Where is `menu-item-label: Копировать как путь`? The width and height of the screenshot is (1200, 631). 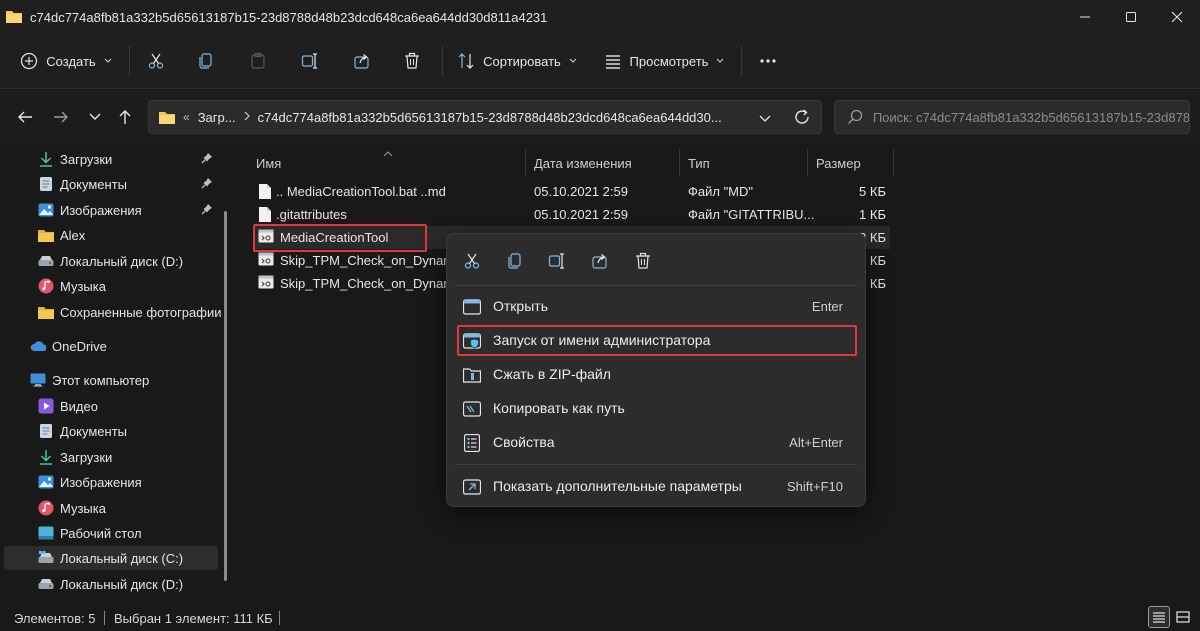
menu-item-label: Копировать как путь is located at coordinates (559, 408).